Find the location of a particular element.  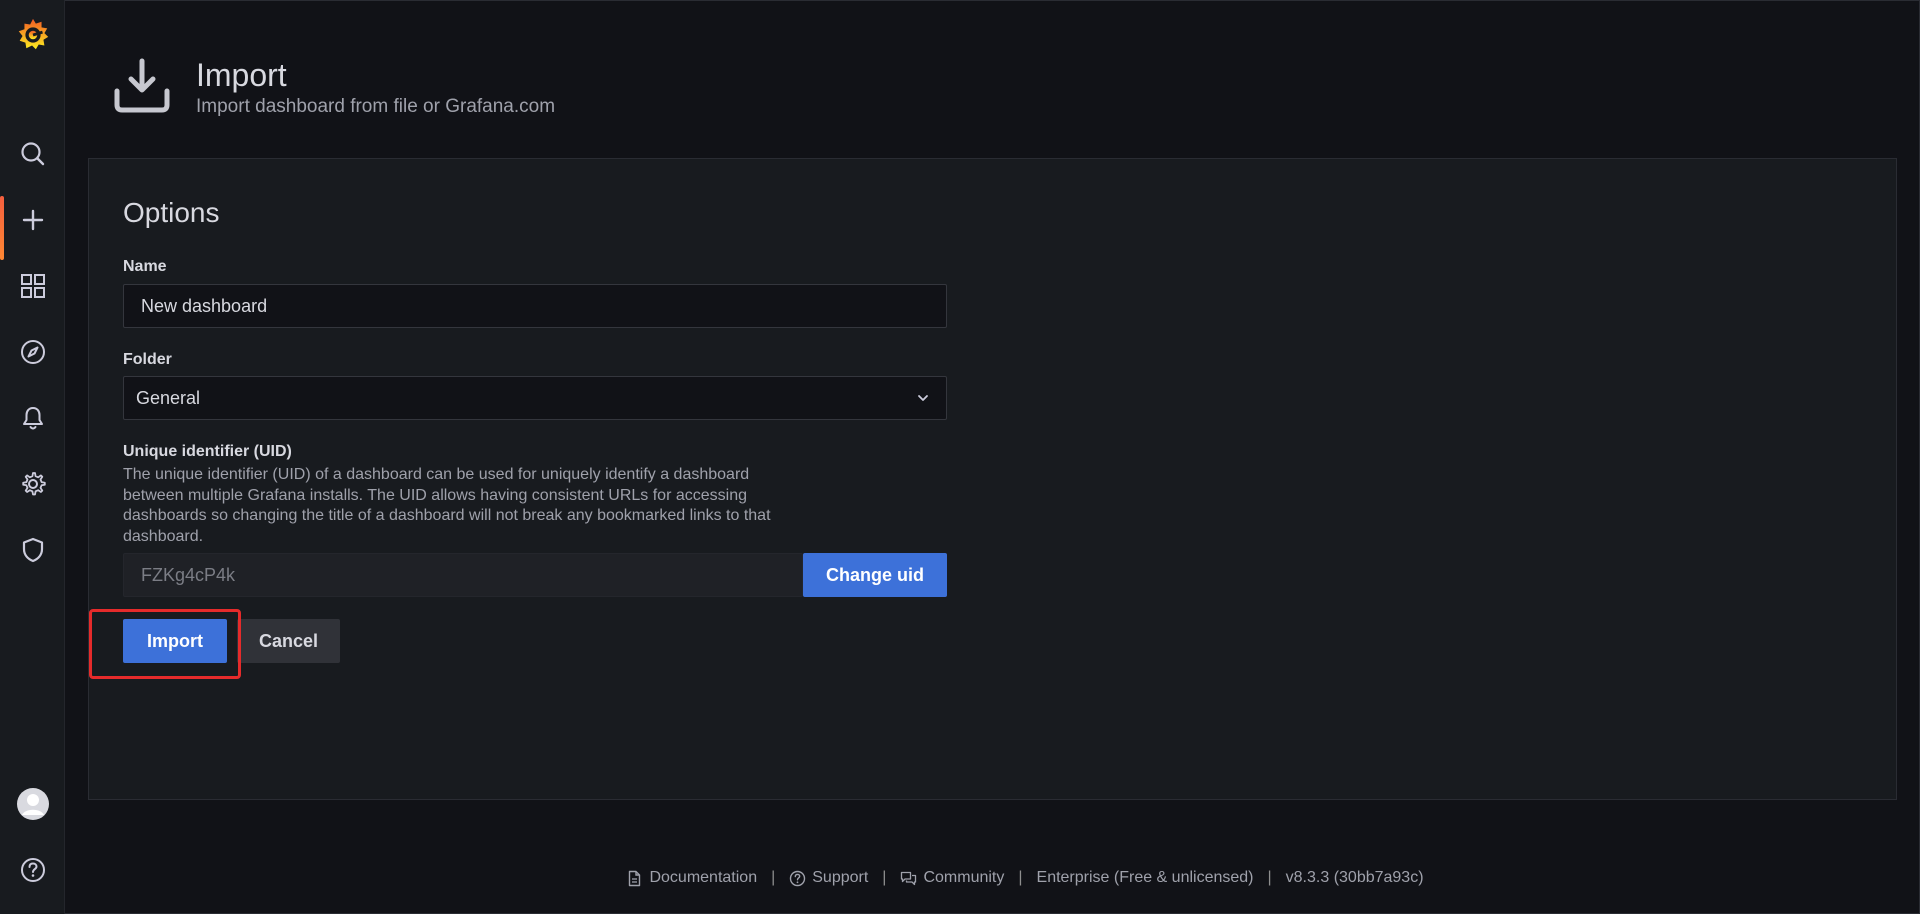

page-title: Import is located at coordinates (241, 75).